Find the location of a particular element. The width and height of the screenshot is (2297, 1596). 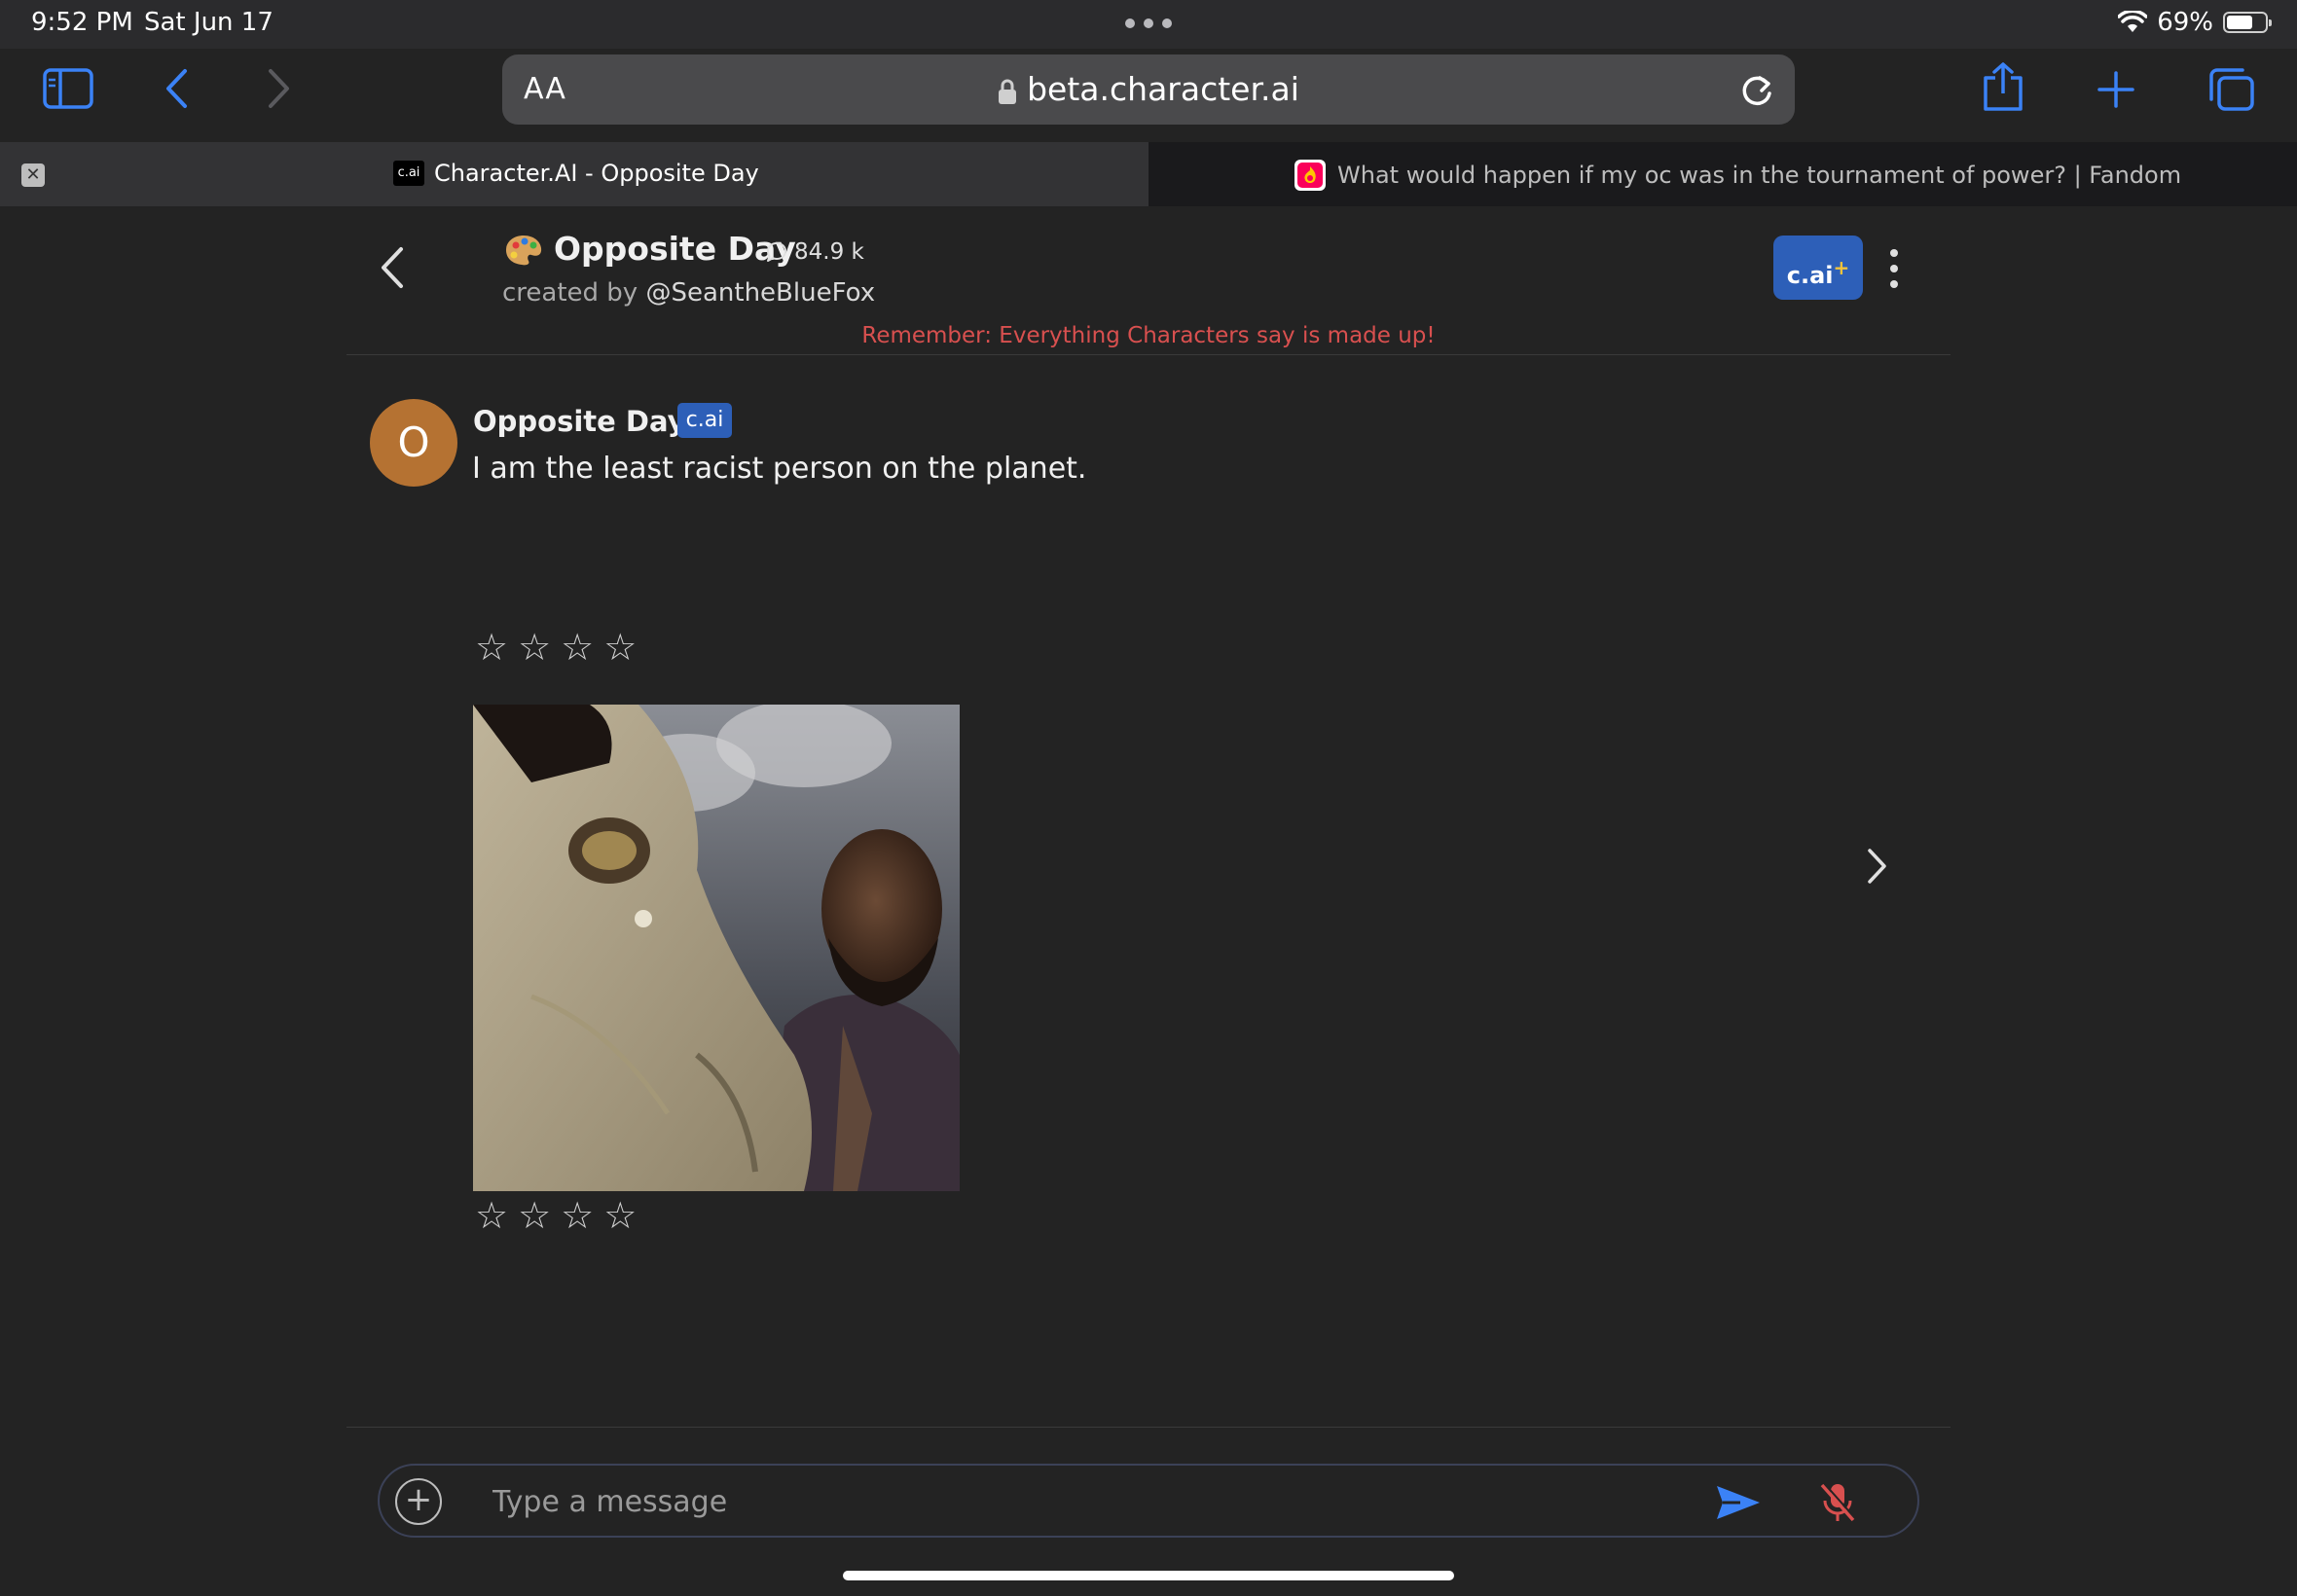

composer-divider is located at coordinates (1148, 1427).